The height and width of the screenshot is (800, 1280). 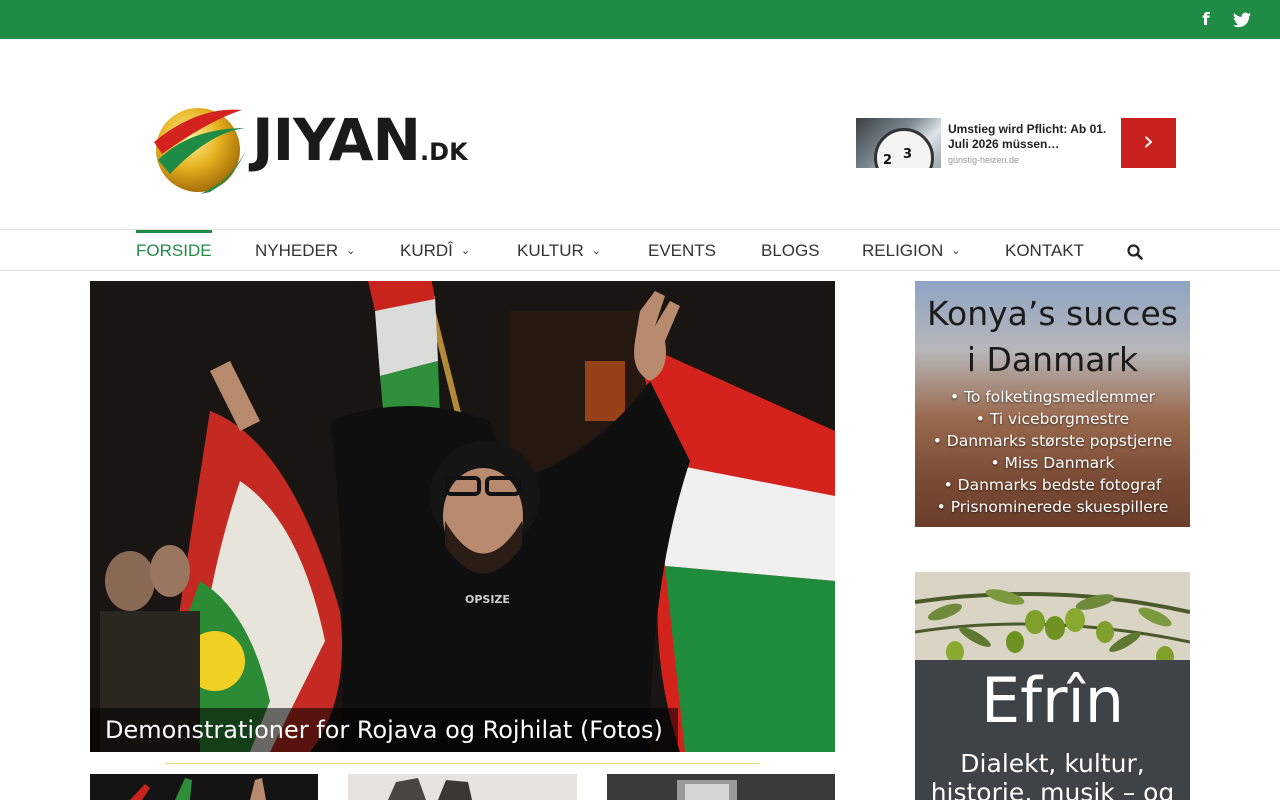 What do you see at coordinates (640, 19) in the screenshot?
I see `top-bar: f` at bounding box center [640, 19].